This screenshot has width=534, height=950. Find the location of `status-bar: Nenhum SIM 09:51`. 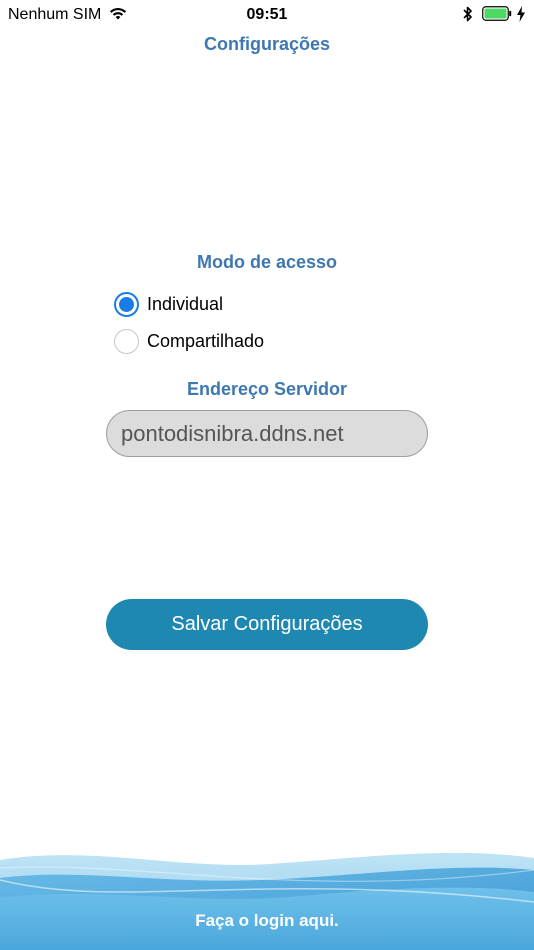

status-bar: Nenhum SIM 09:51 is located at coordinates (267, 15).